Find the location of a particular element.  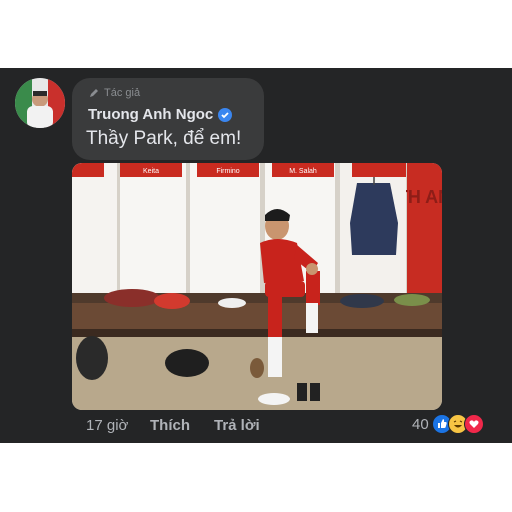

comment-actions: 17 giờ Thích Trả lời is located at coordinates (173, 425).